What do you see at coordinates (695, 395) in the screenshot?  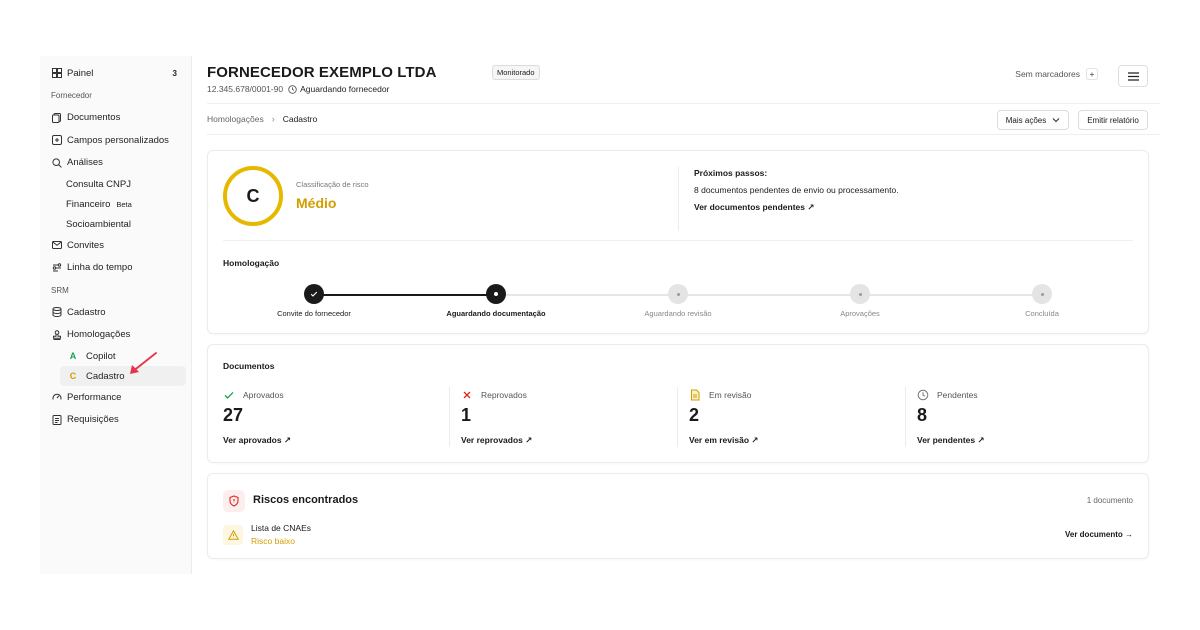 I see `file-review-icon` at bounding box center [695, 395].